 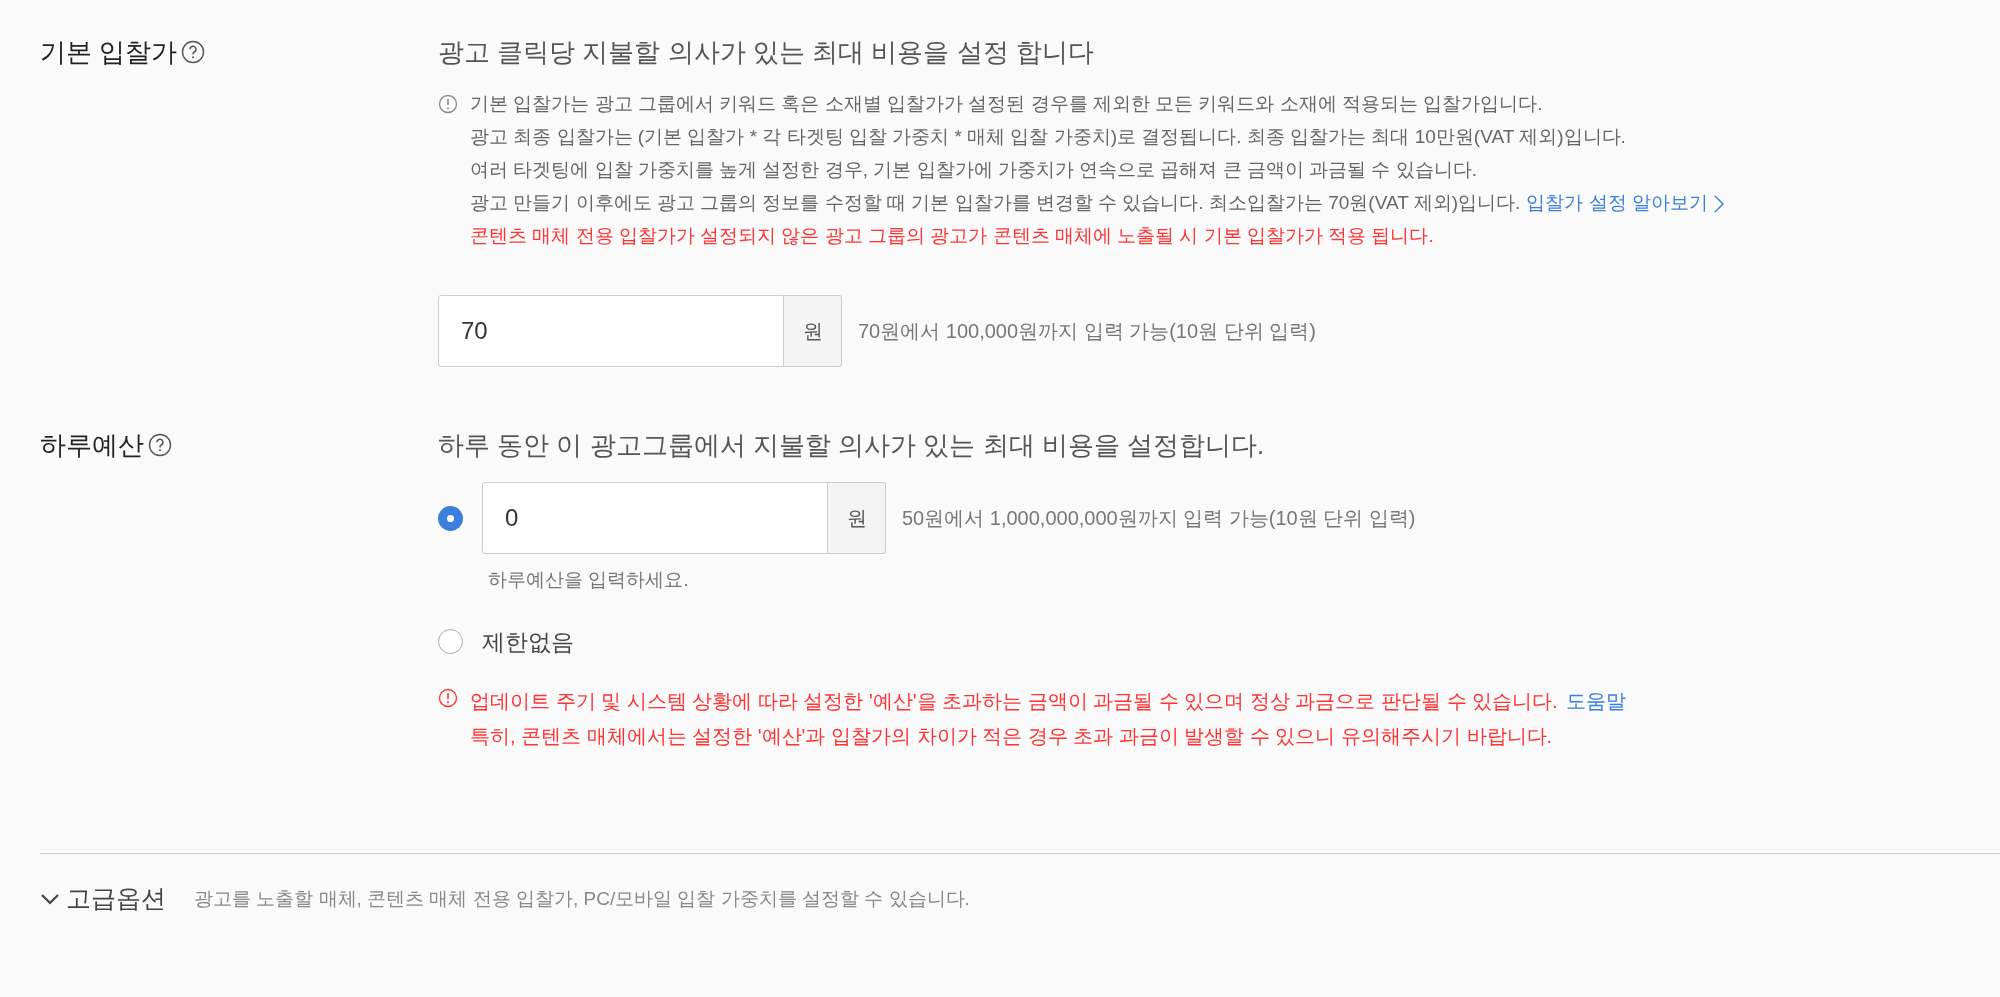 What do you see at coordinates (1006, 104) in the screenshot?
I see `note-text: 기본 입찰가는 광고 그룹에서 키워드 혹은 소재별 입찰가가 설정된 경우를 제외한 모든 키워드와 소재에 적용되는 입찰가입니다.` at bounding box center [1006, 104].